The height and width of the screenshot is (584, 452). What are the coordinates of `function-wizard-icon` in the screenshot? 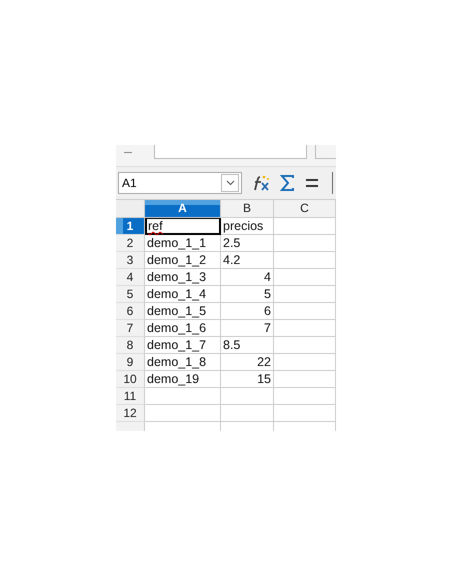 It's located at (261, 183).